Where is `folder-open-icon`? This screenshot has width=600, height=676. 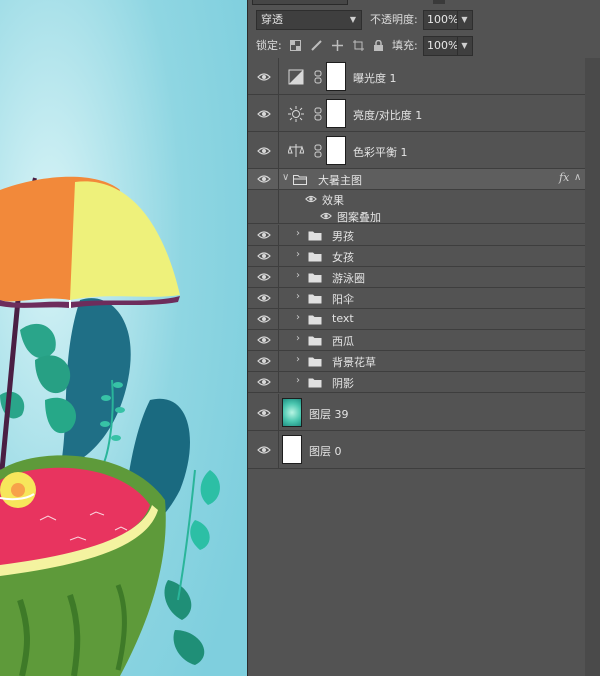
folder-open-icon is located at coordinates (300, 180).